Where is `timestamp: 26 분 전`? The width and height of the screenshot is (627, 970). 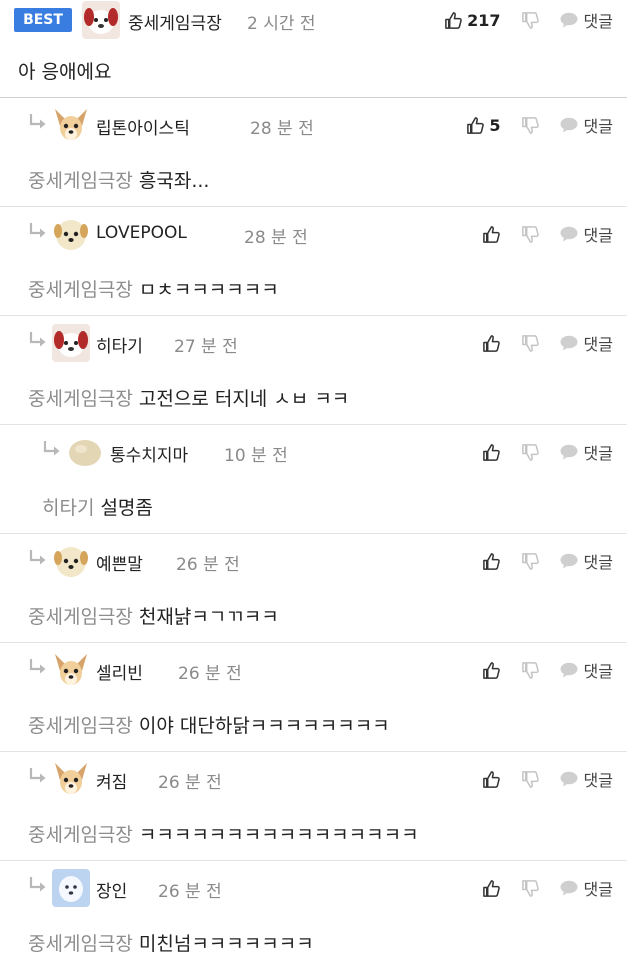 timestamp: 26 분 전 is located at coordinates (190, 783).